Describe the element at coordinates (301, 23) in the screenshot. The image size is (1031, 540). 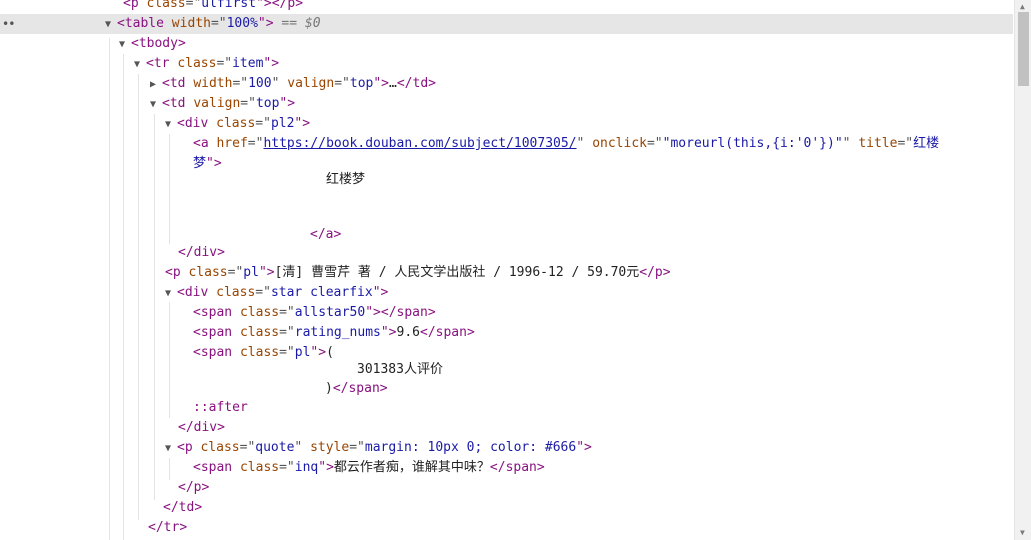
I see `selected-node-console-ref: == $0` at that location.